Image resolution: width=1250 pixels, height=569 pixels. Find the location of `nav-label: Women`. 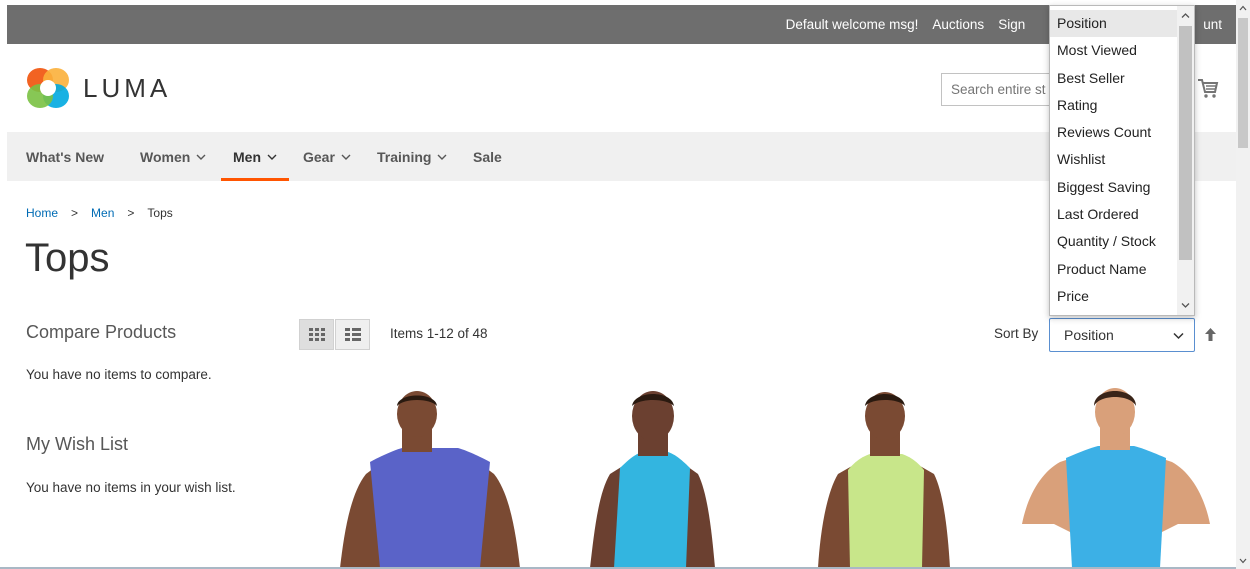

nav-label: Women is located at coordinates (165, 156).